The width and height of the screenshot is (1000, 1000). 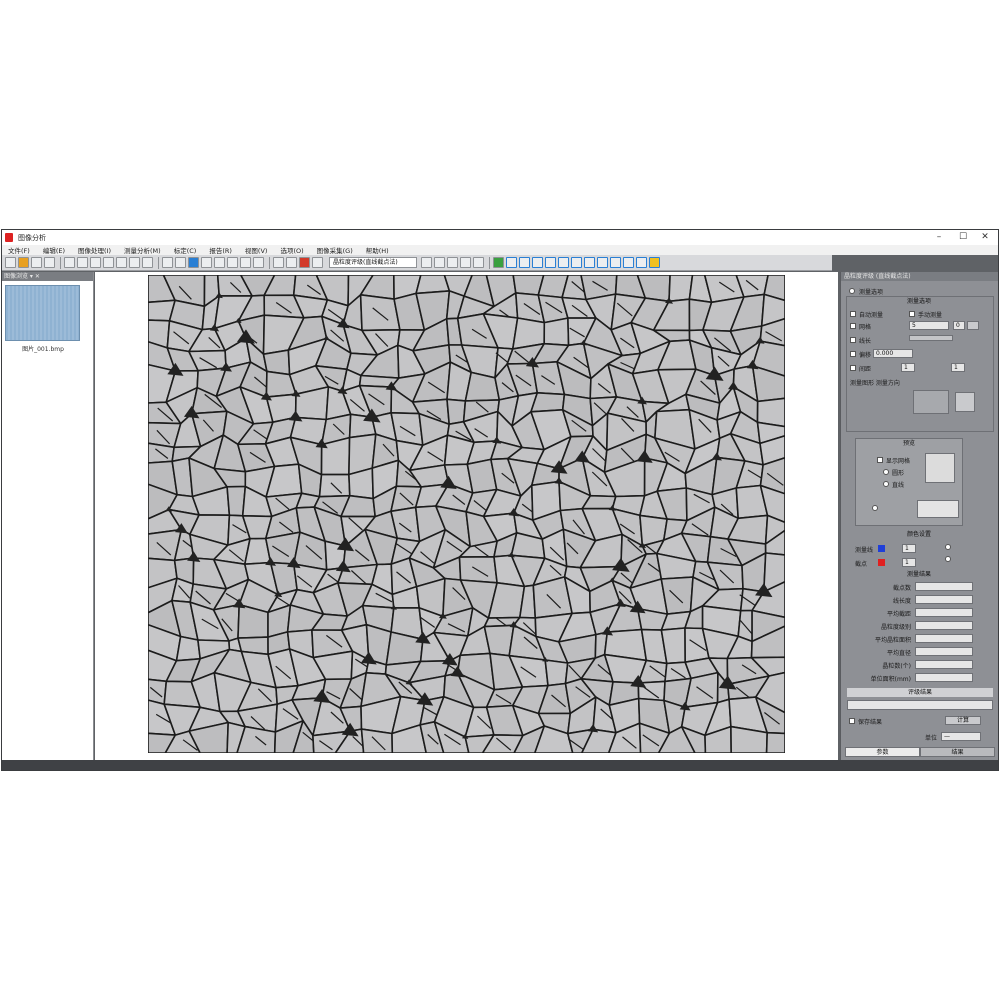 What do you see at coordinates (882, 752) in the screenshot?
I see `tab-params: 参数` at bounding box center [882, 752].